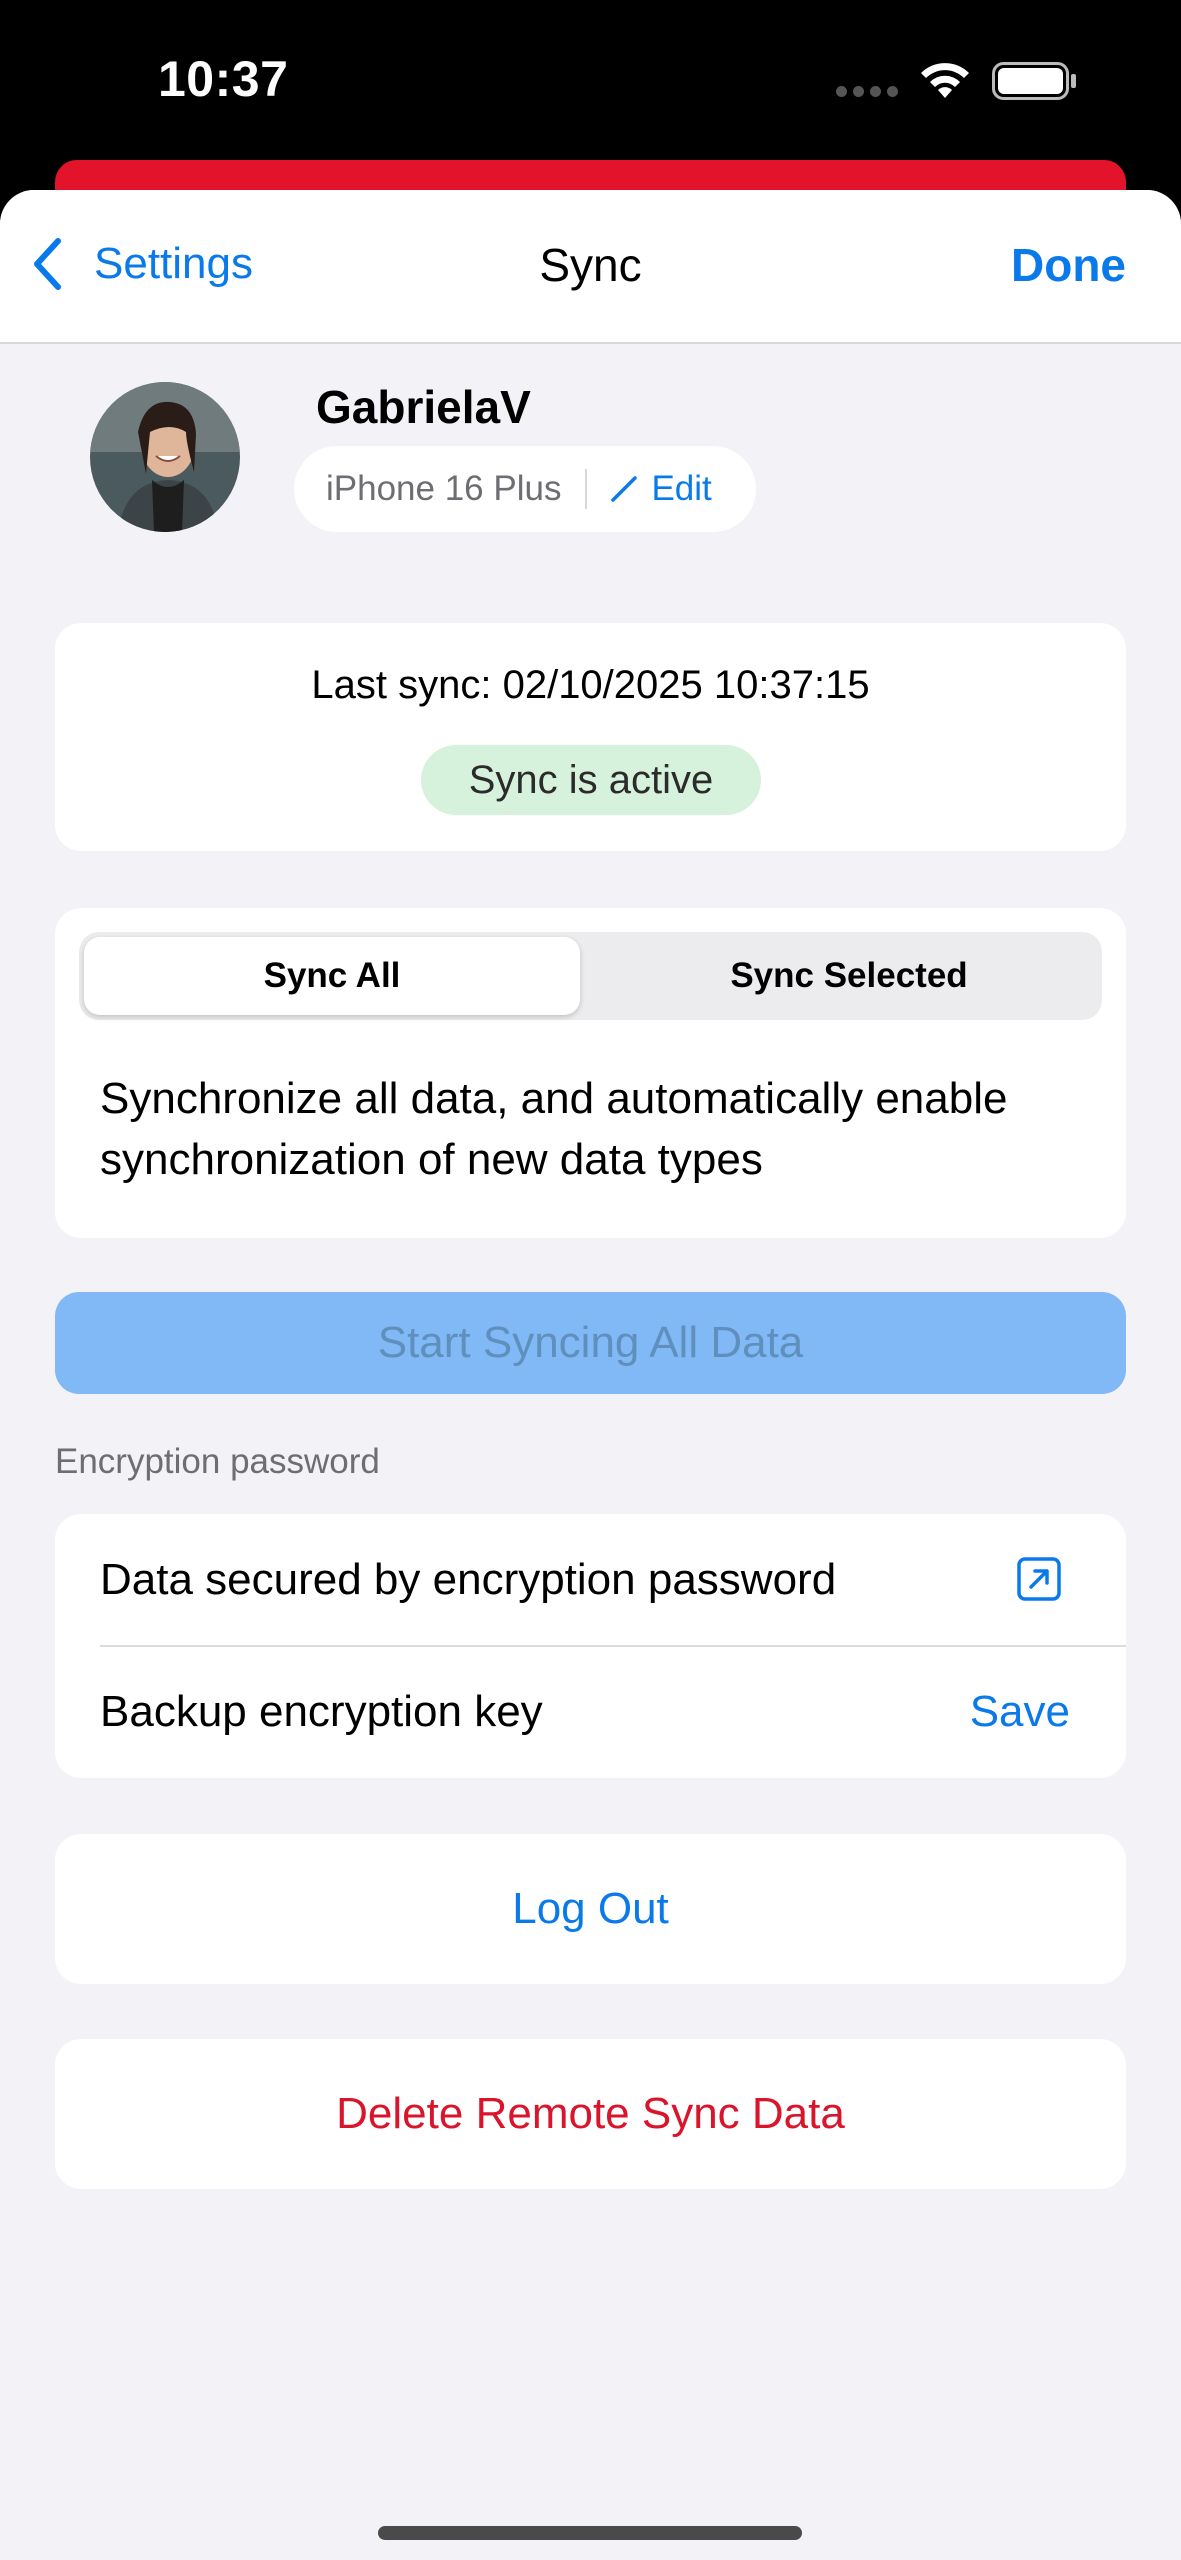 The image size is (1181, 2560). Describe the element at coordinates (945, 80) in the screenshot. I see `wifi-icon` at that location.